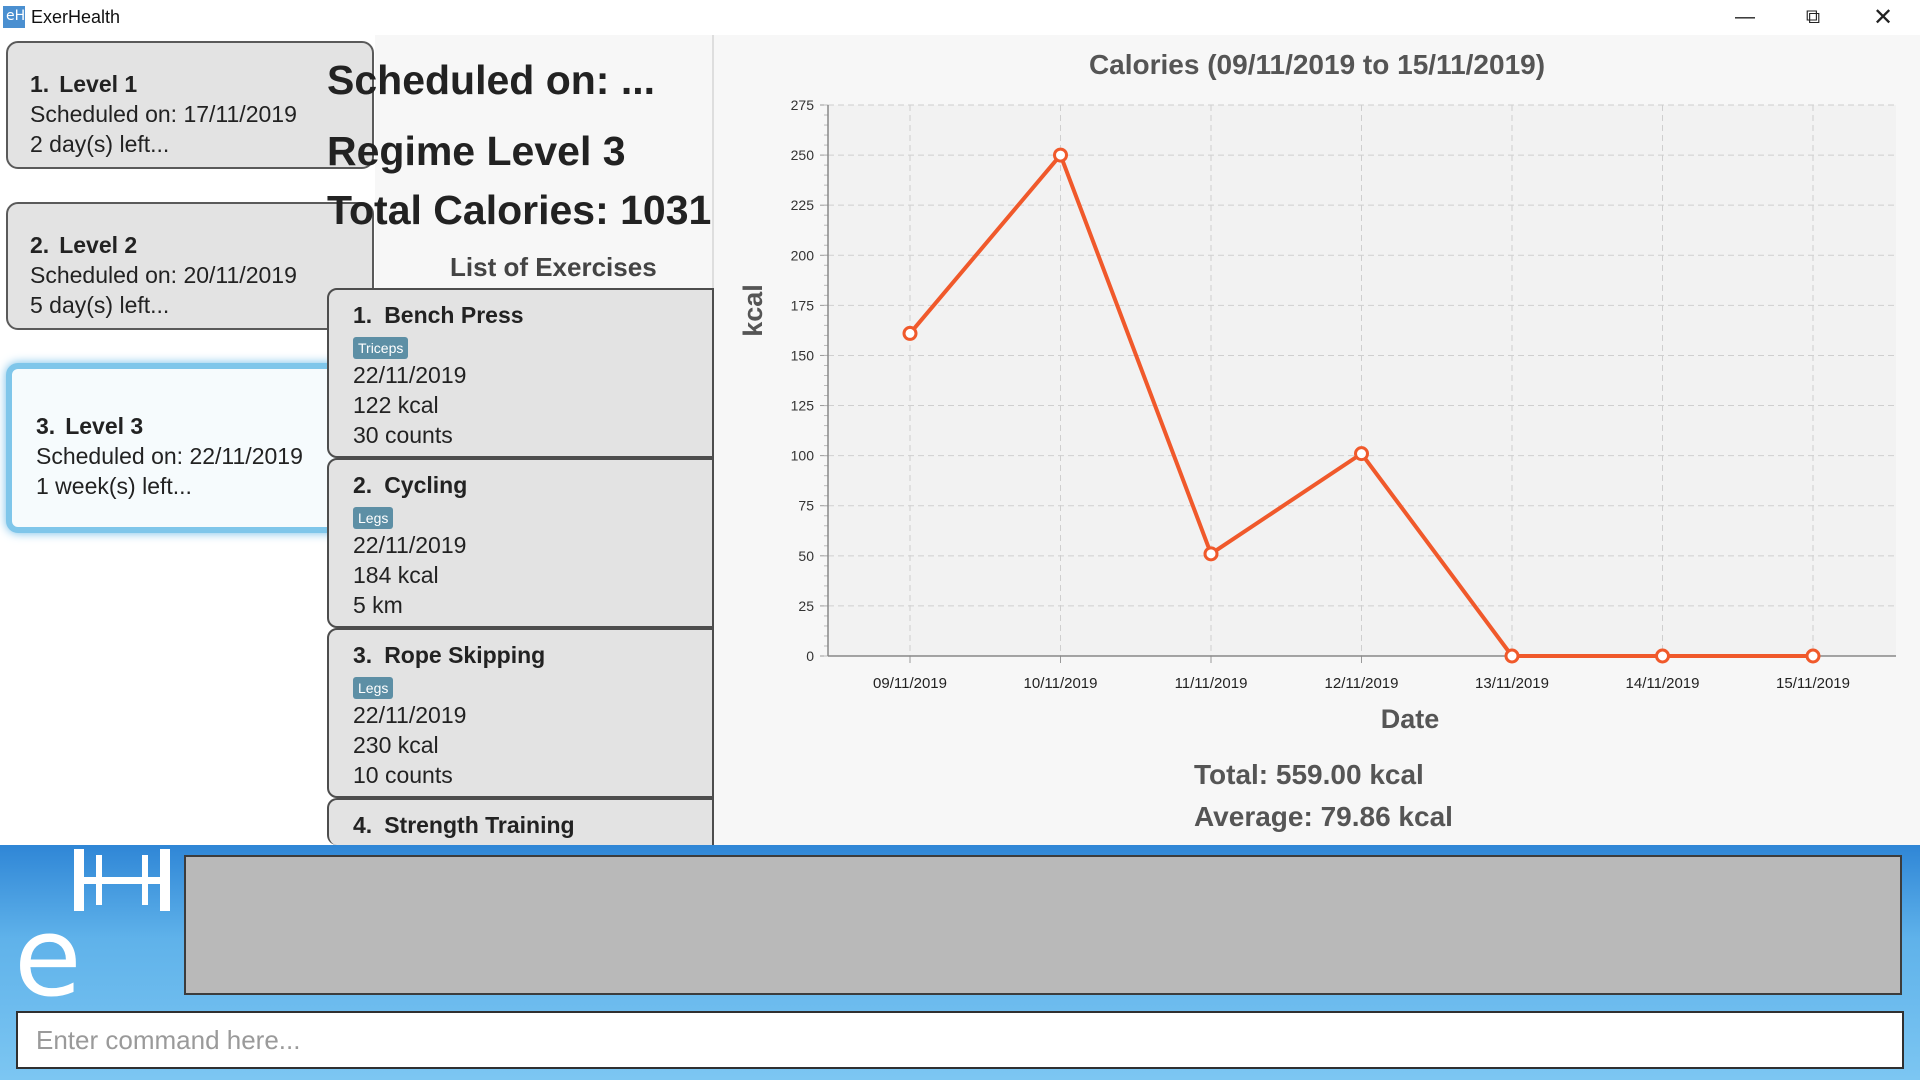 This screenshot has width=1920, height=1080. What do you see at coordinates (14, 17) in the screenshot?
I see `app-logo-icon: eH` at bounding box center [14, 17].